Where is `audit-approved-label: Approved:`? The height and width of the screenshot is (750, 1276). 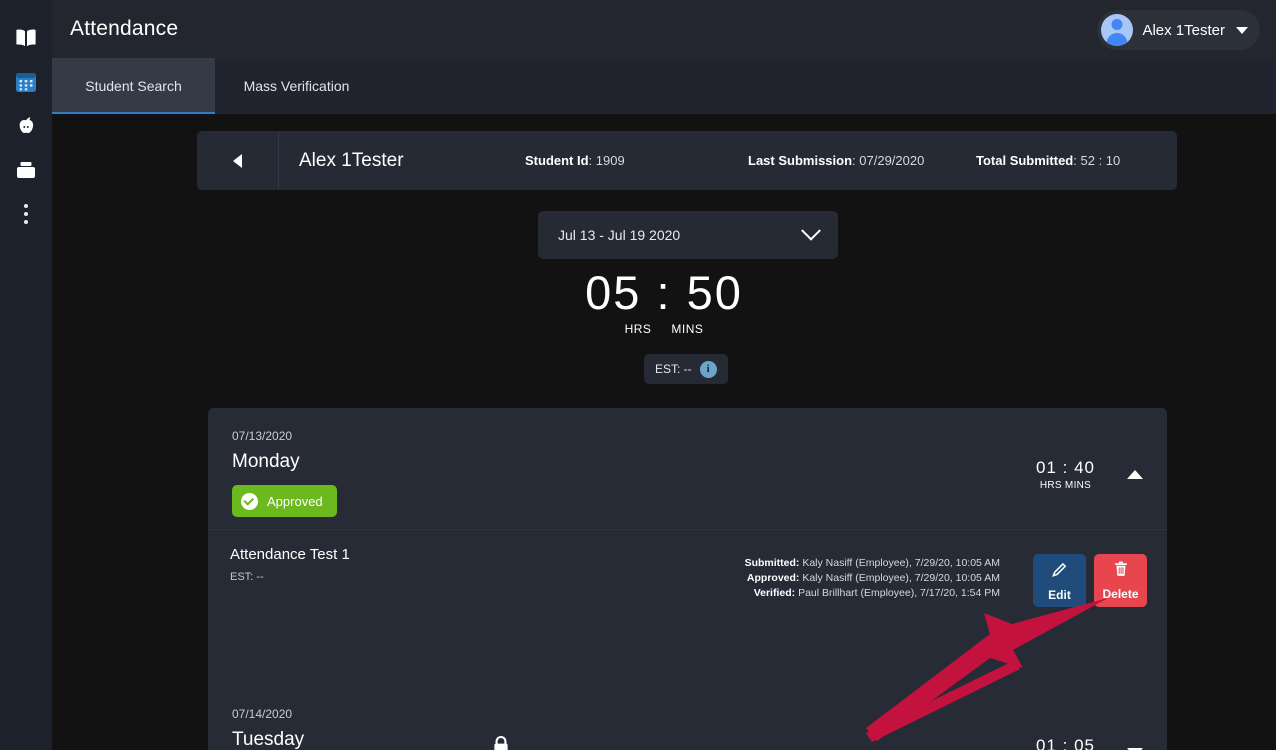 audit-approved-label: Approved: is located at coordinates (773, 578).